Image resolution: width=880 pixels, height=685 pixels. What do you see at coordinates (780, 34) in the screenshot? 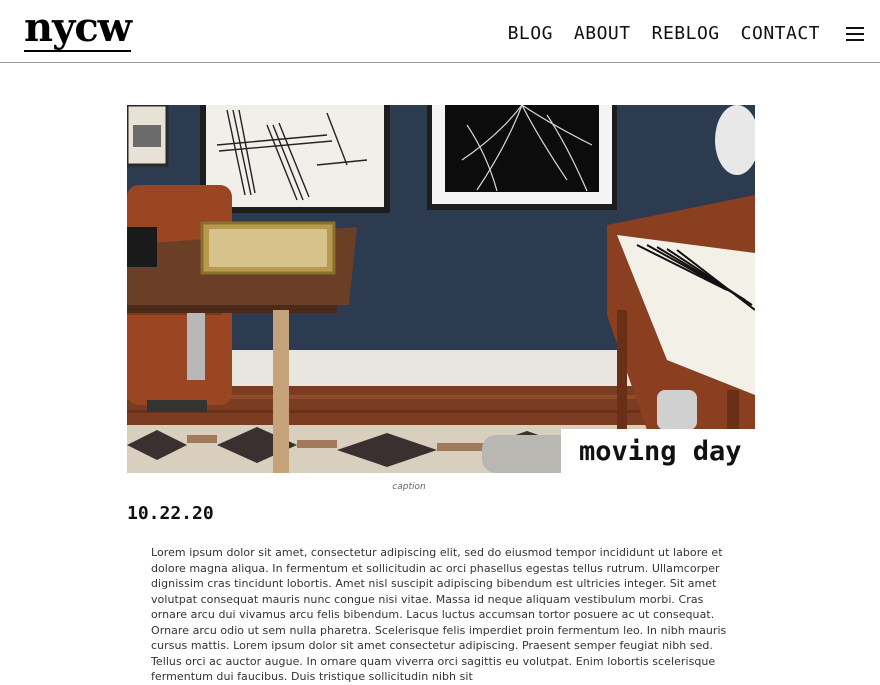
I see `nav-link-contact: CONTACT` at bounding box center [780, 34].